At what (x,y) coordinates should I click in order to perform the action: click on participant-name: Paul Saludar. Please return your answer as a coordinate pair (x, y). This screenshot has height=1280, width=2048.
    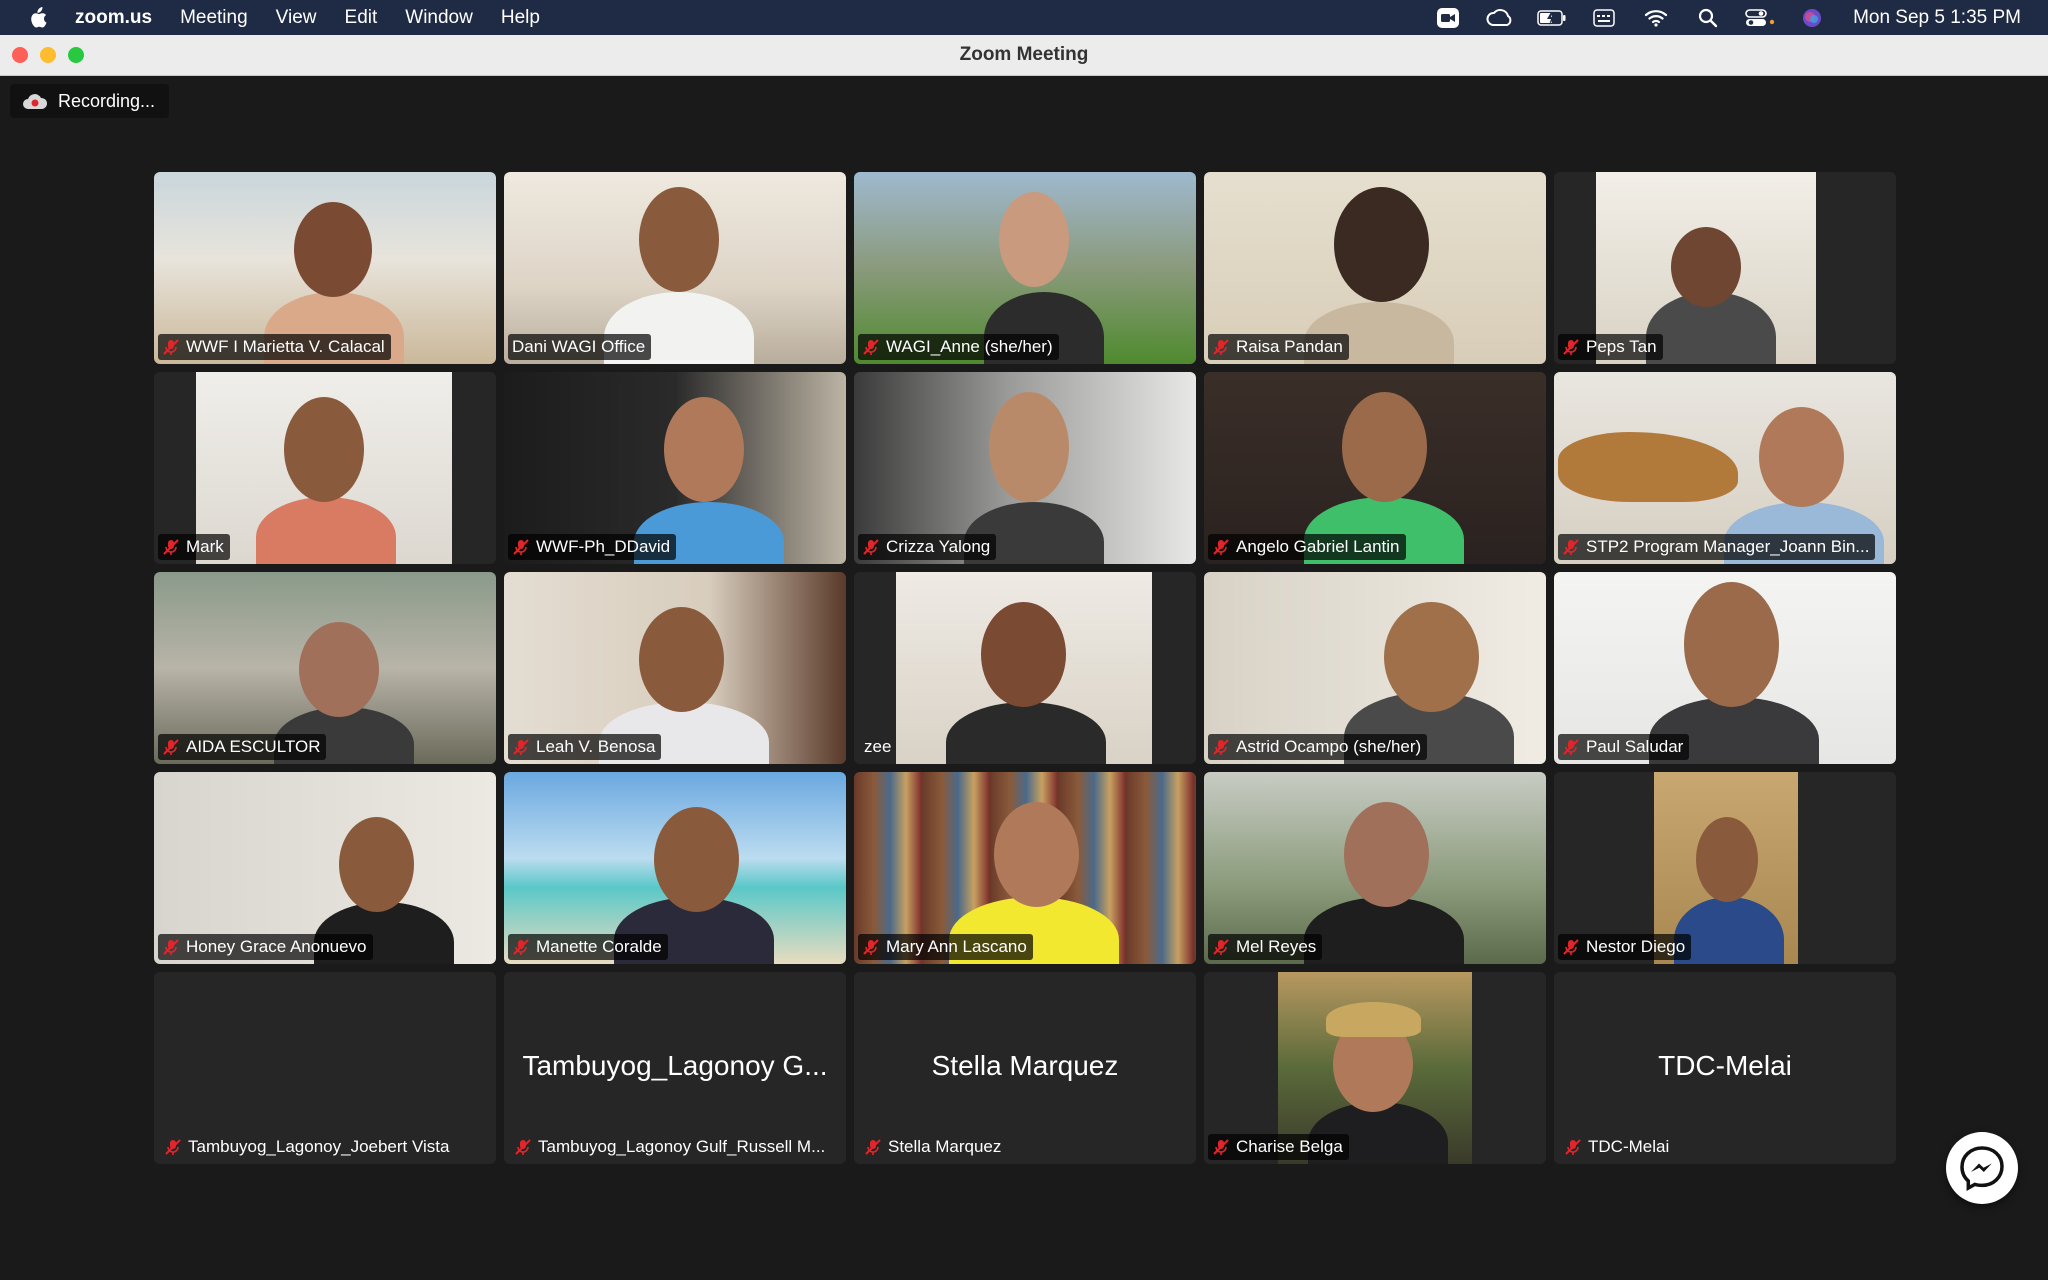
    Looking at the image, I should click on (1635, 746).